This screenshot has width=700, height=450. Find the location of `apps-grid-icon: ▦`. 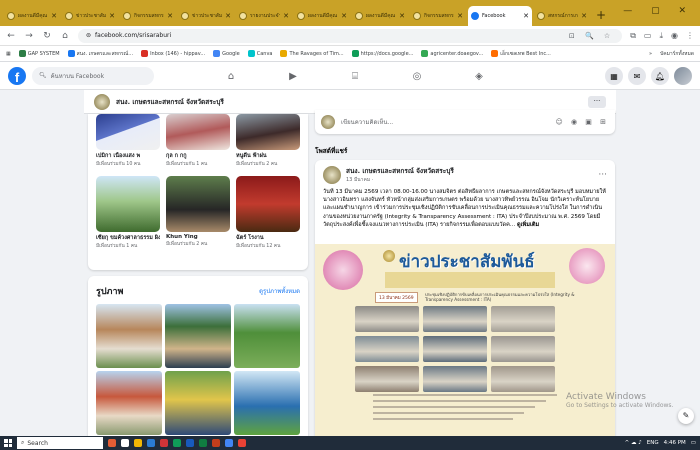

apps-grid-icon: ▦ is located at coordinates (8, 54).